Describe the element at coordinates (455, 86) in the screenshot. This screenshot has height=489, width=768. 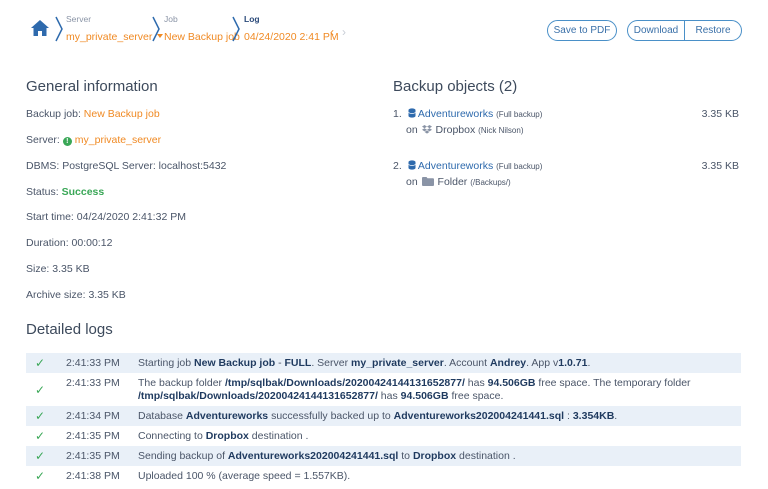
I see `backup-objects-title: Backup objects (2)` at that location.